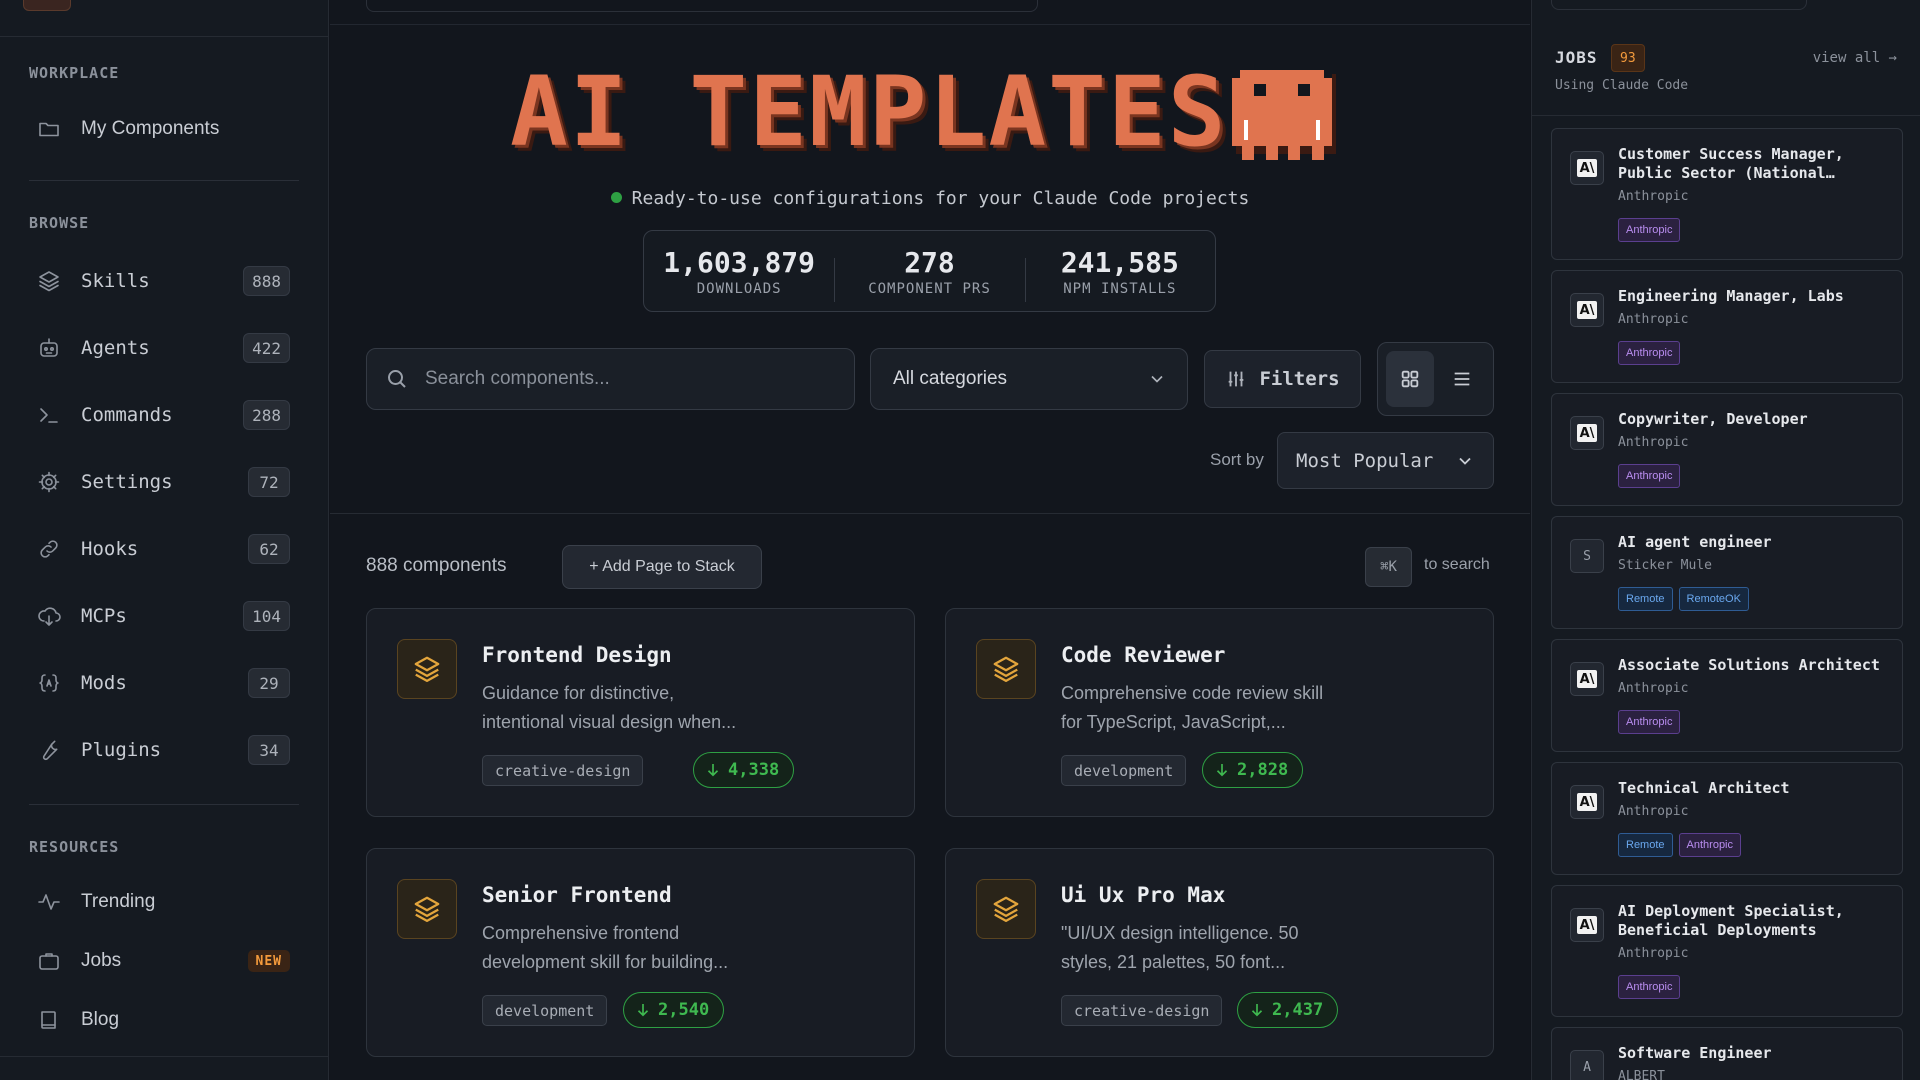  I want to click on count-badge: 29, so click(269, 683).